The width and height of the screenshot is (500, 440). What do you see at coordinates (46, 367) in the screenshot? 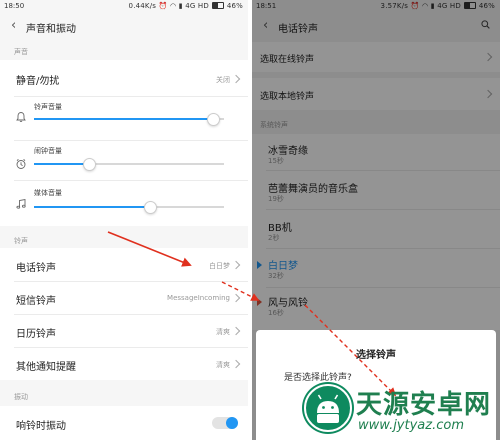
I see `notification-ringtone-label: 其他通知提醒` at bounding box center [46, 367].